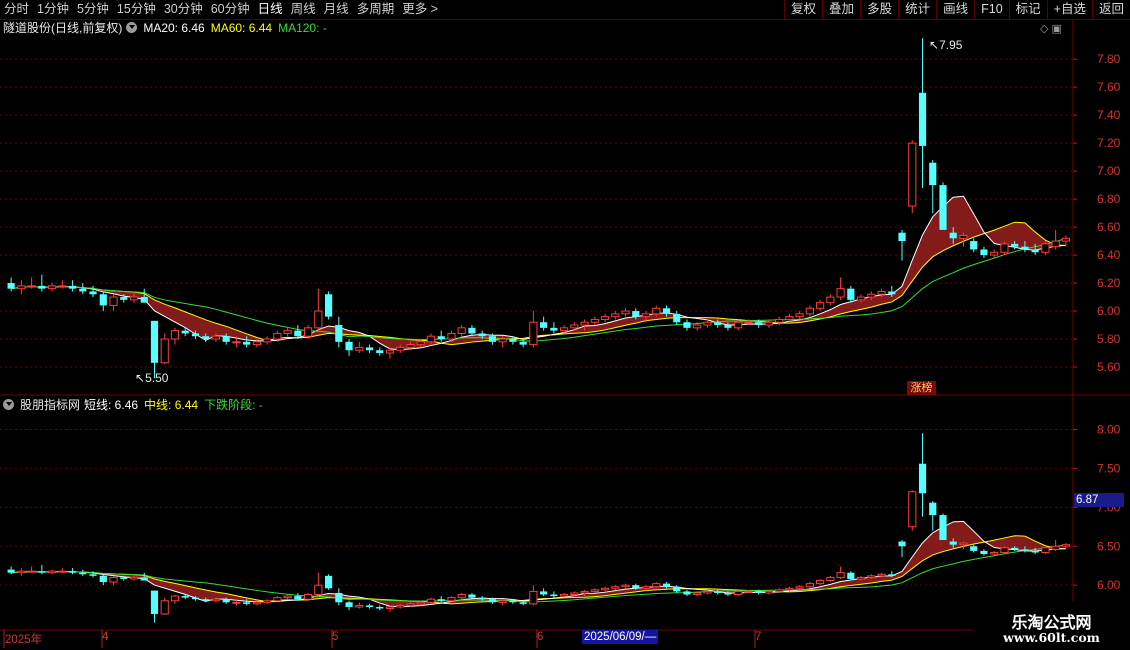  What do you see at coordinates (136, 405) in the screenshot?
I see `sub-legend: 股朋指标网 短线: 6.46 中线: 6.44 下跌阶段: -` at bounding box center [136, 405].